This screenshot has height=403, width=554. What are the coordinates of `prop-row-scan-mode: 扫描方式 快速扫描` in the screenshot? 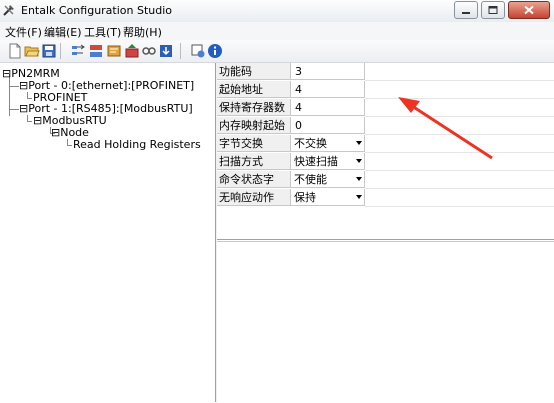 It's located at (385, 162).